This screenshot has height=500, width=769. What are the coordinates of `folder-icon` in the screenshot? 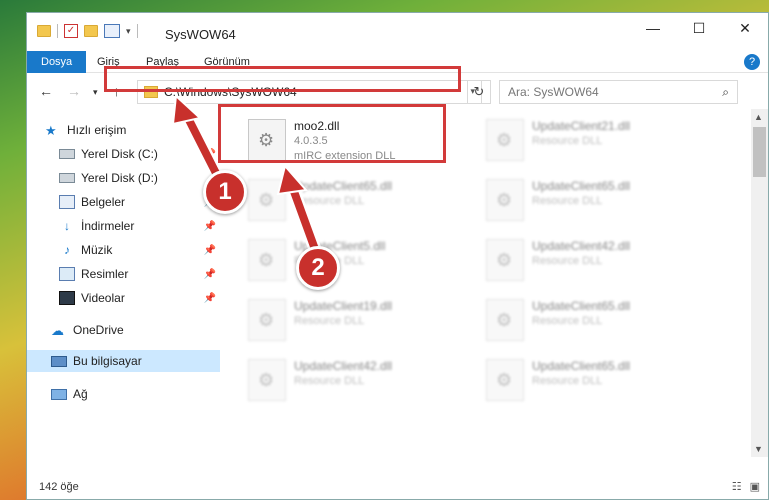 It's located at (44, 31).